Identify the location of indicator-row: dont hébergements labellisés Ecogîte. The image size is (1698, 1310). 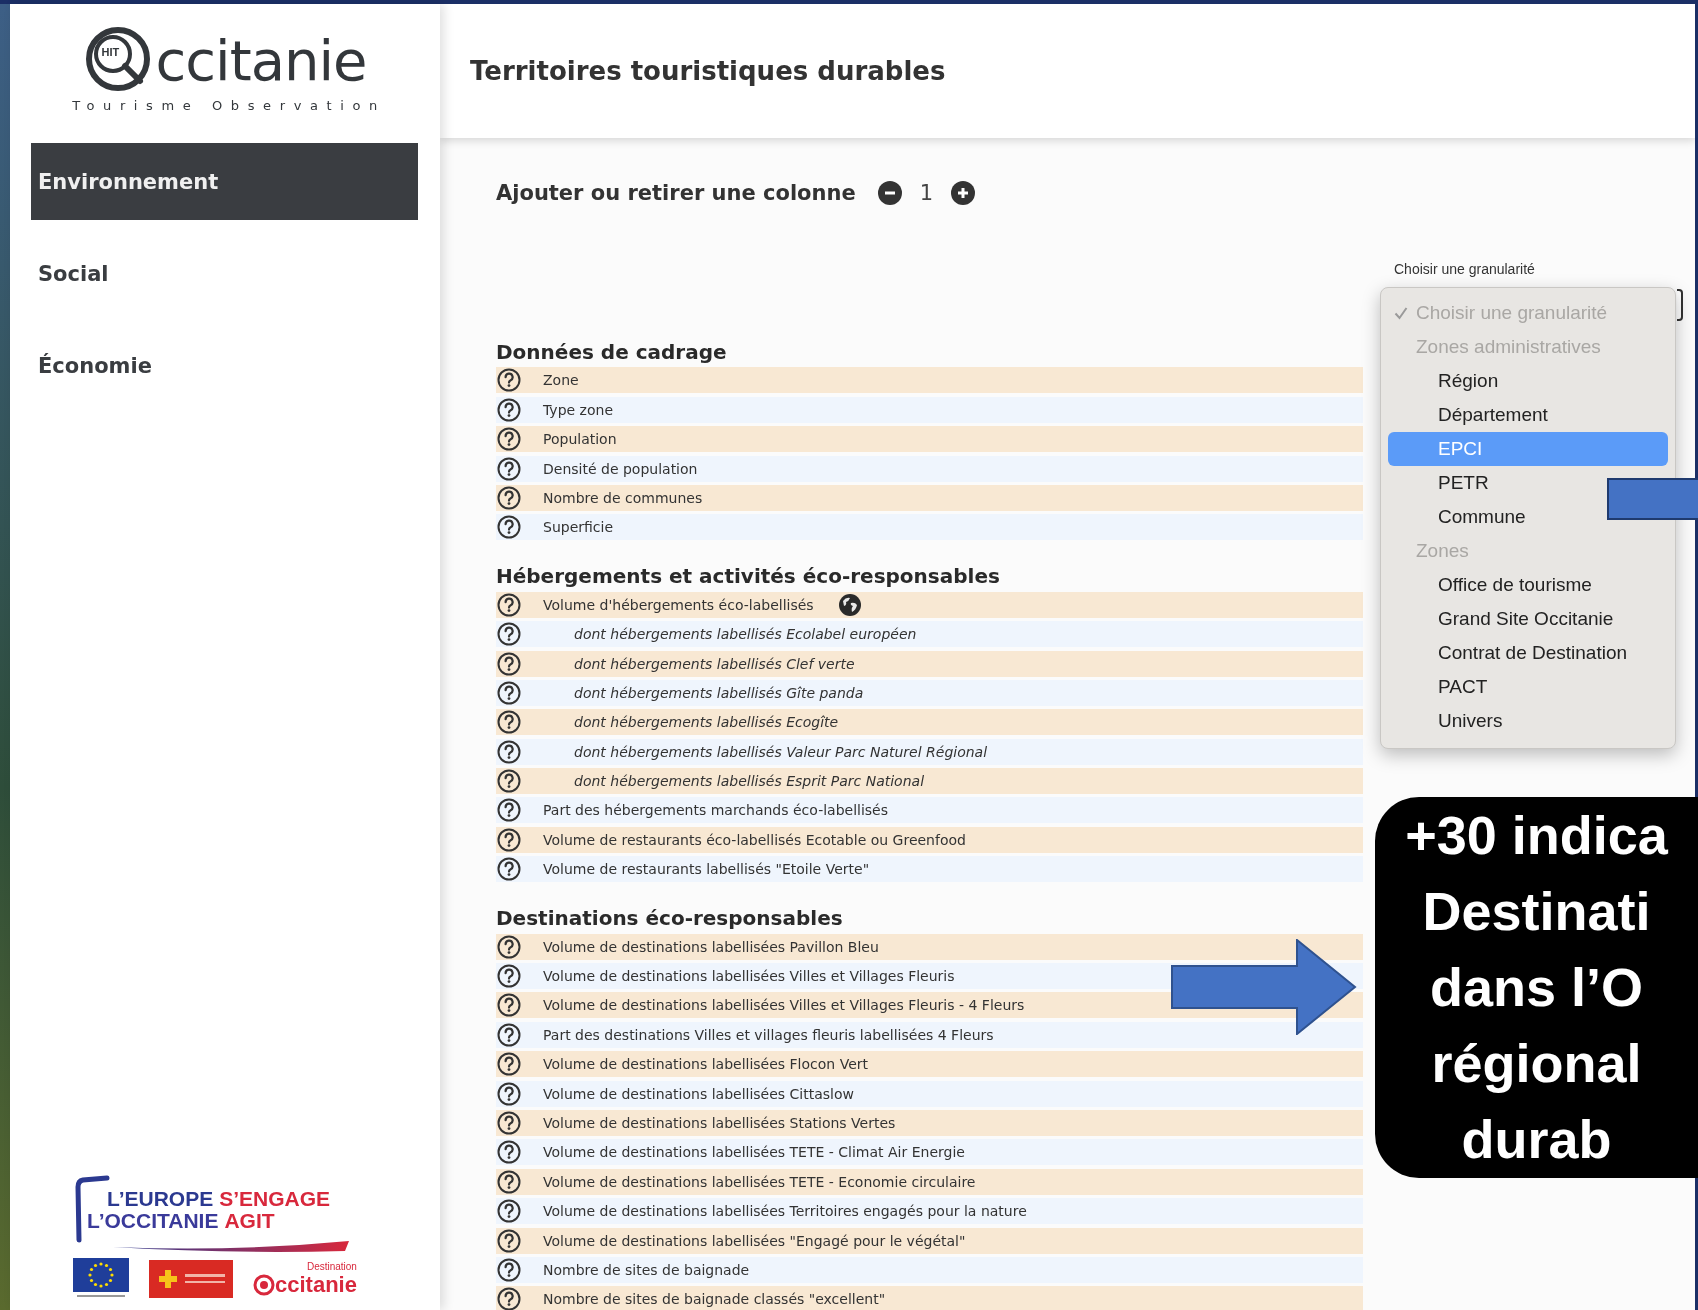
(834, 722).